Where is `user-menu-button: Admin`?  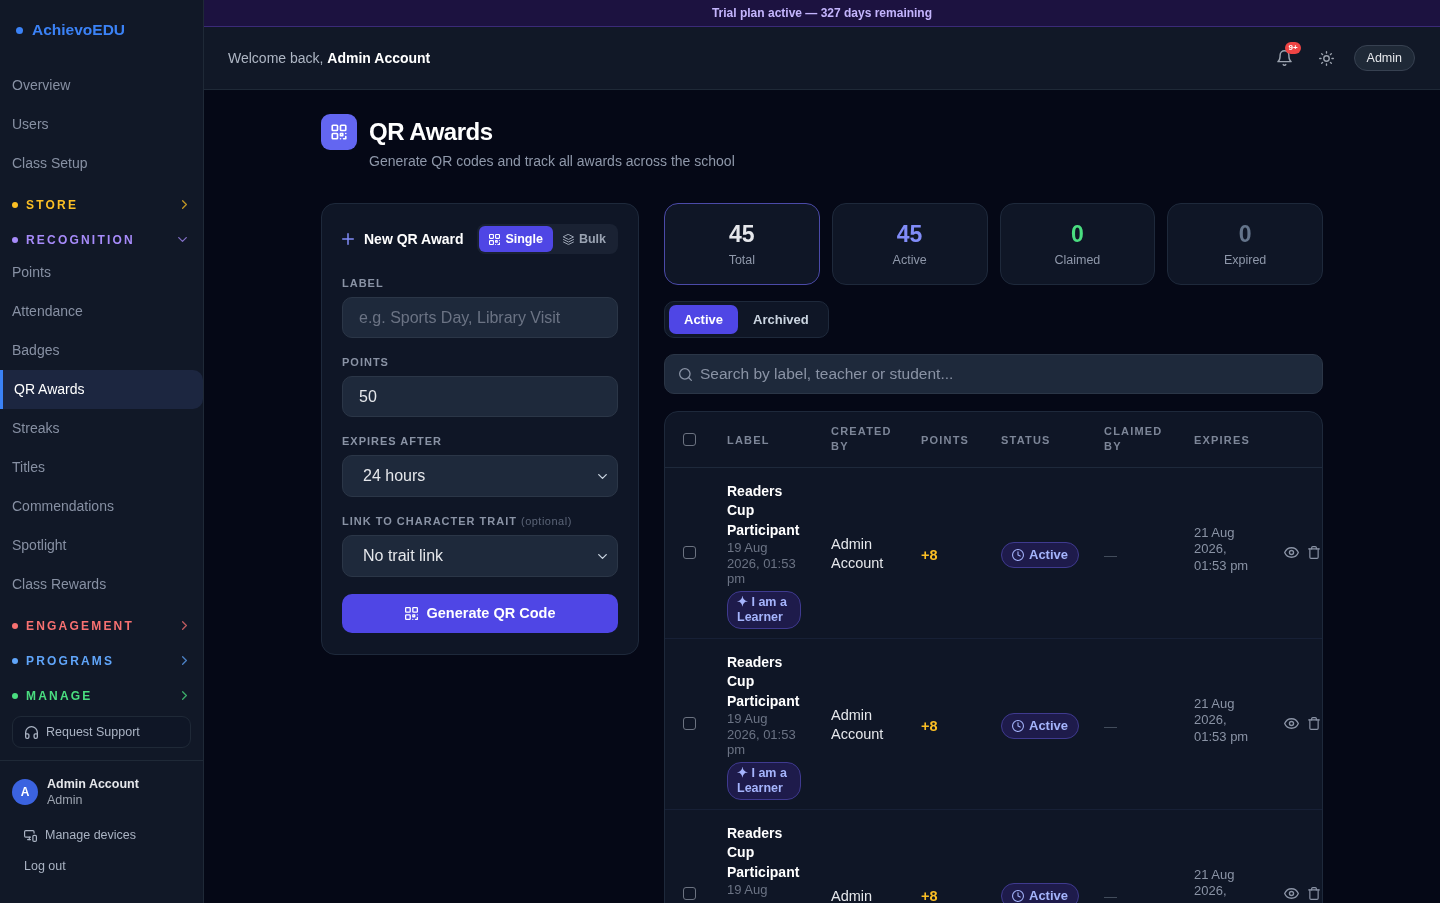 user-menu-button: Admin is located at coordinates (1384, 58).